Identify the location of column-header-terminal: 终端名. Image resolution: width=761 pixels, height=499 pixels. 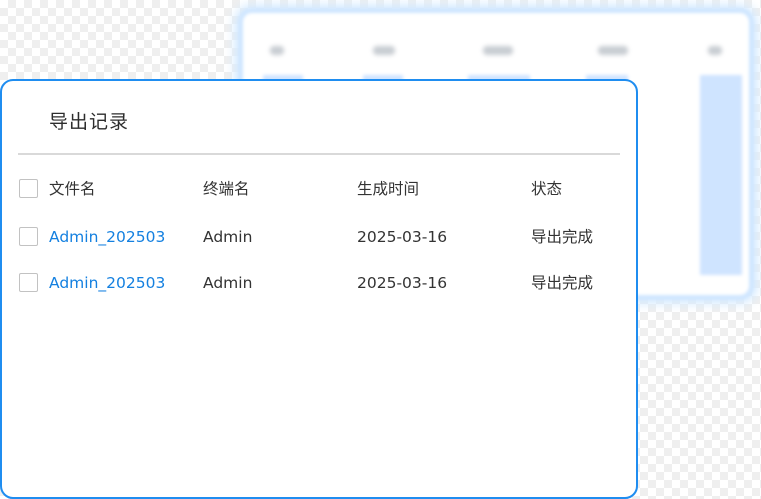
(226, 189).